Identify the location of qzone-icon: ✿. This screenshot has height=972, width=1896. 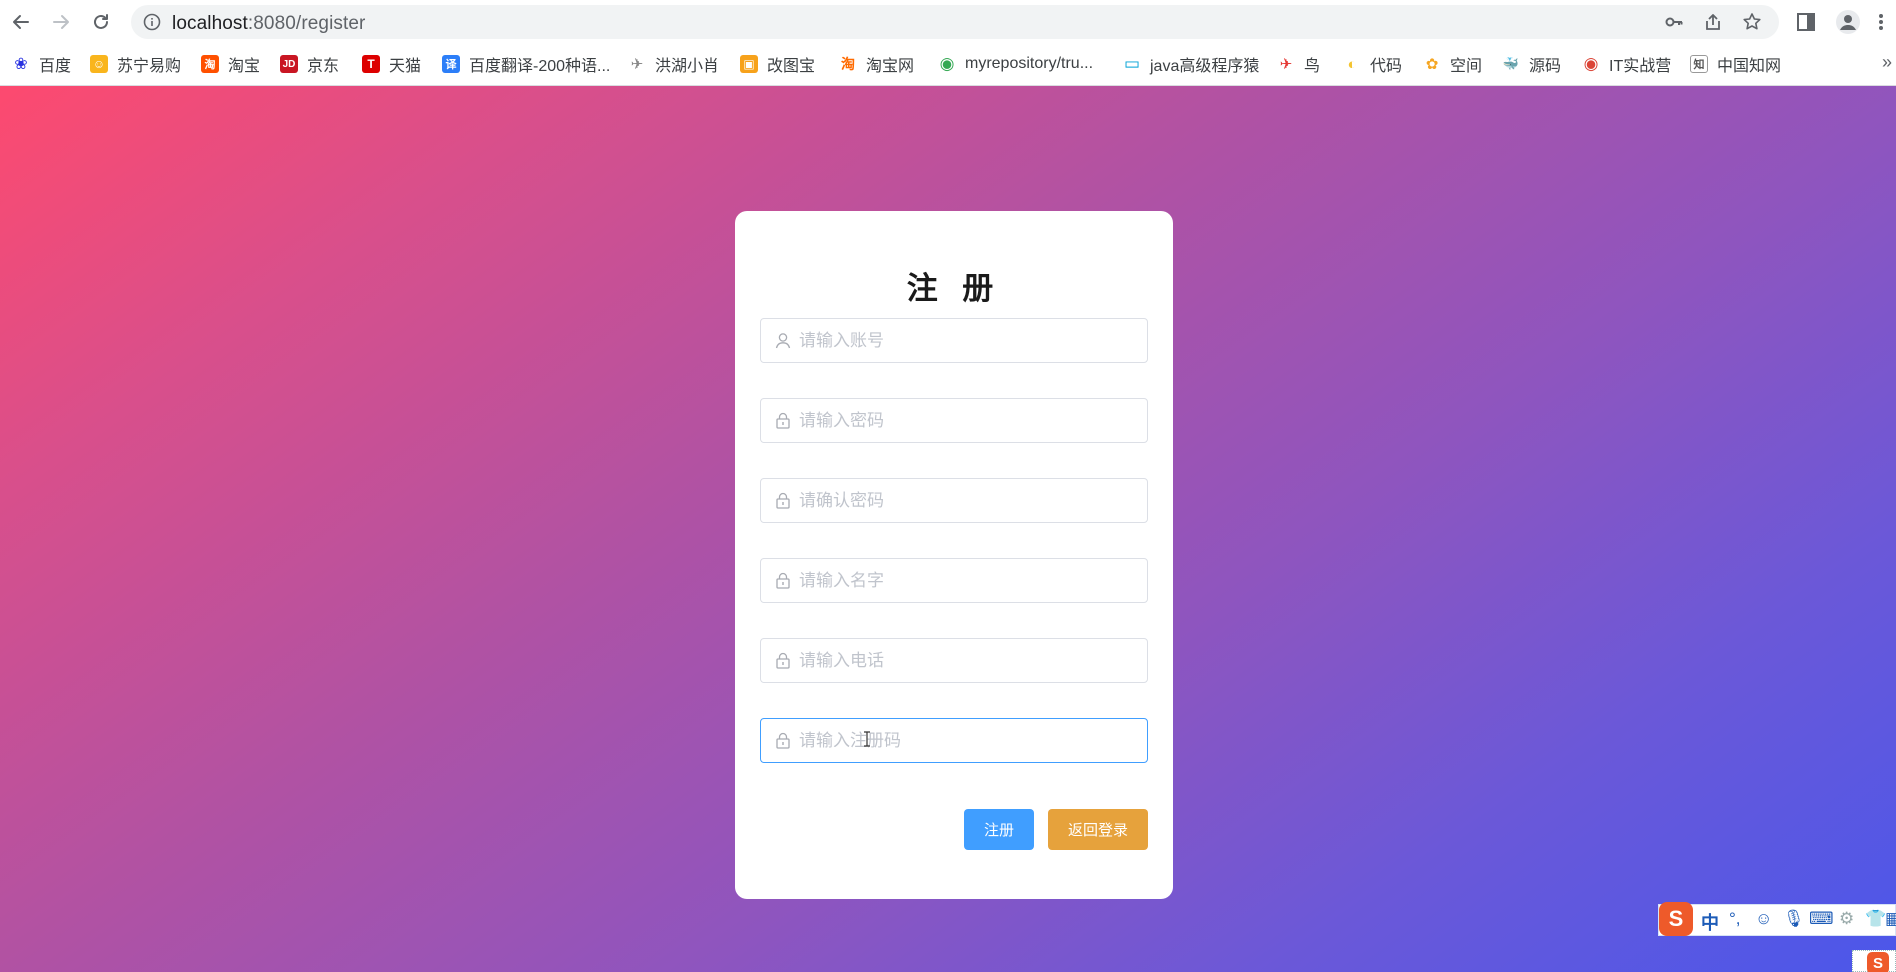
(1432, 64).